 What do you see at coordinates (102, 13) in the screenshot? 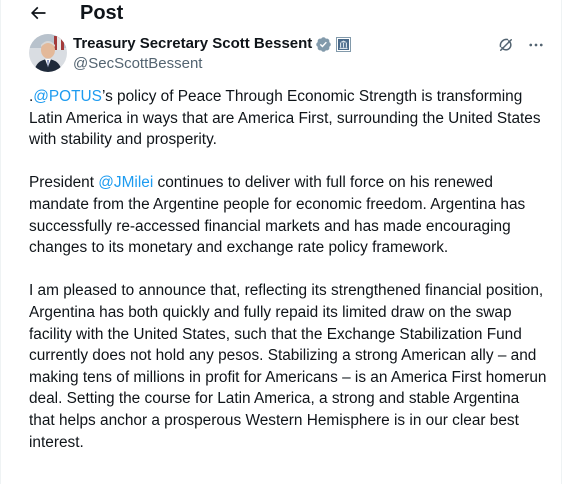
I see `page-title: Post` at bounding box center [102, 13].